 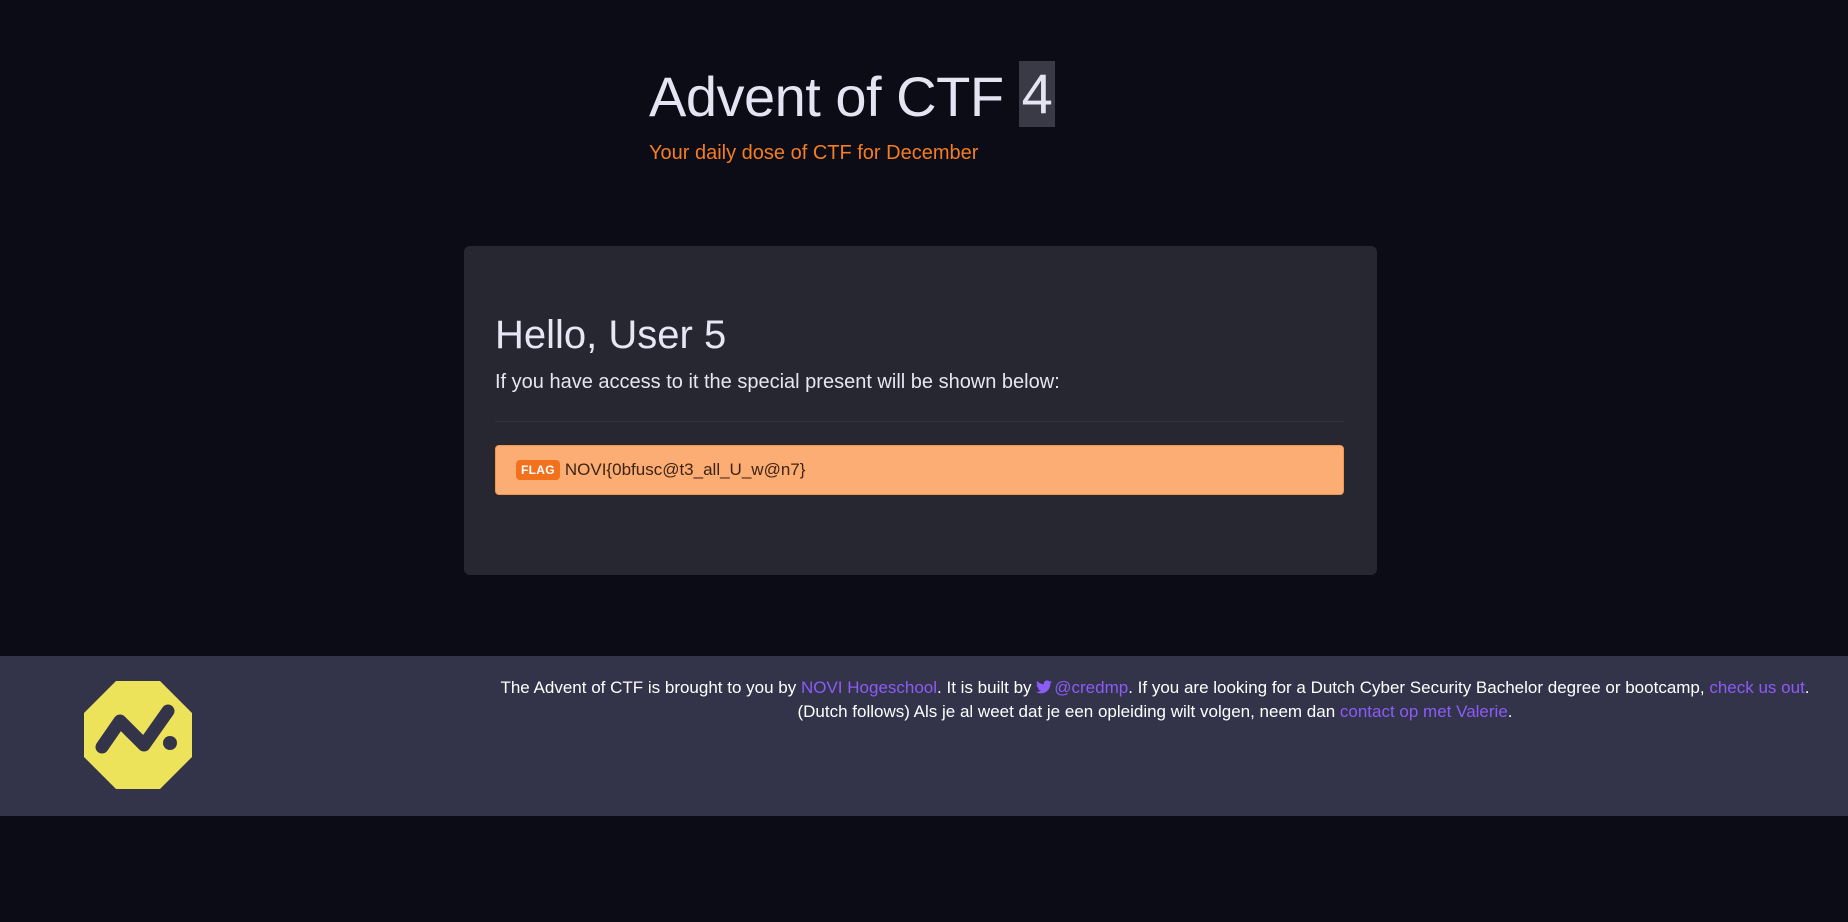 What do you see at coordinates (538, 470) in the screenshot?
I see `flag-badge: FLAG` at bounding box center [538, 470].